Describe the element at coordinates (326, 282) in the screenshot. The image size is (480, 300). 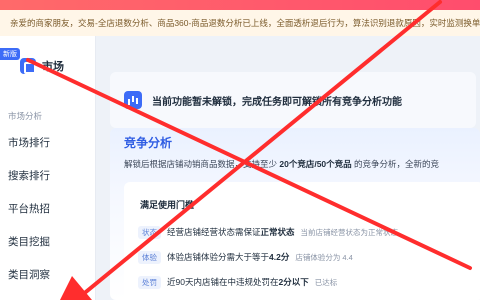
I see `requirement-status: 已达标` at that location.